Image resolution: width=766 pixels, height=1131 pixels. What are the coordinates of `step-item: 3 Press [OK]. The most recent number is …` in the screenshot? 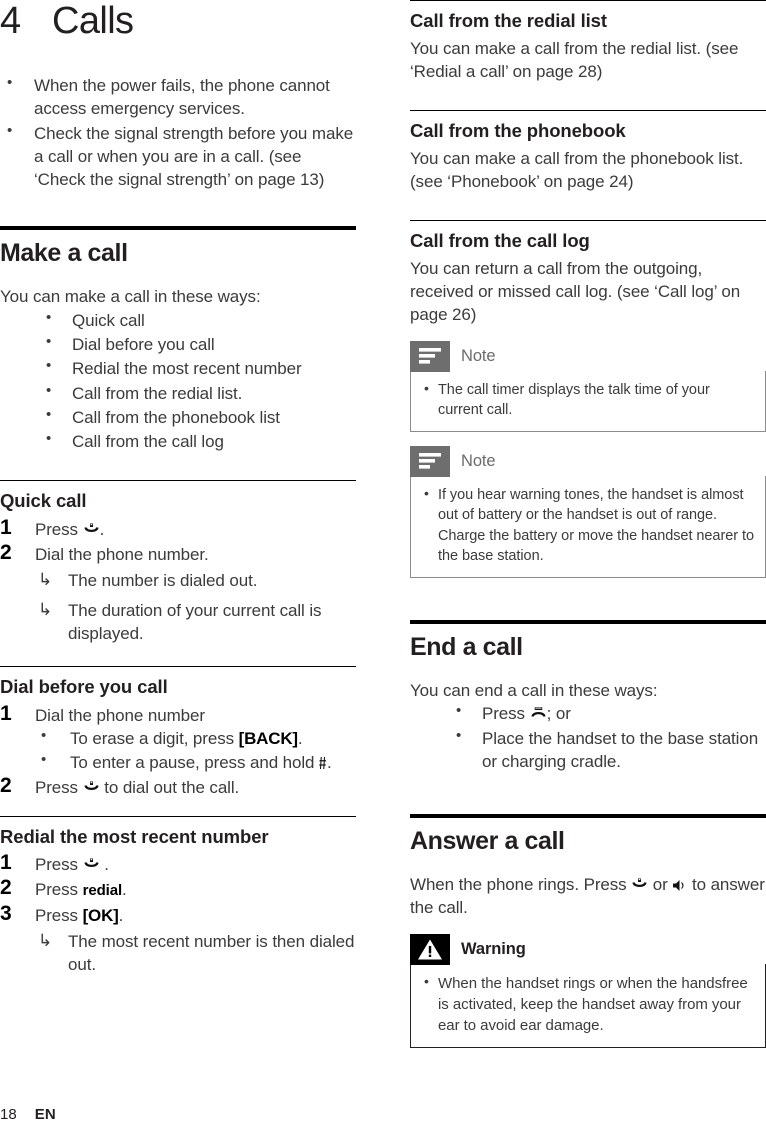 It's located at (178, 939).